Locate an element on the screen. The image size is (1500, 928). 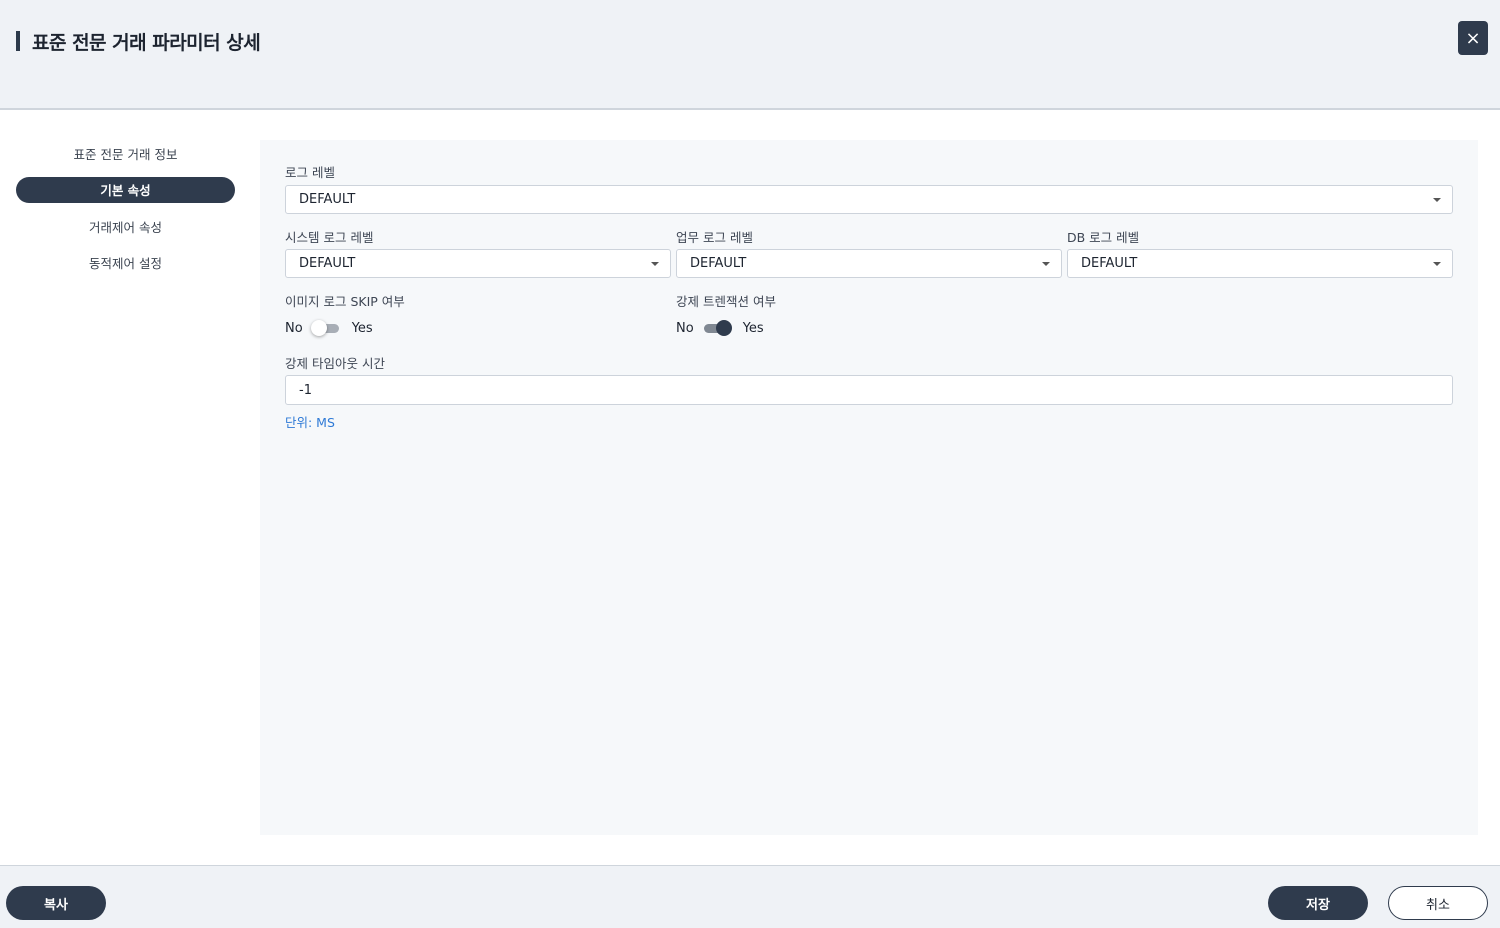
log-level-value: DEFAULT is located at coordinates (327, 199).